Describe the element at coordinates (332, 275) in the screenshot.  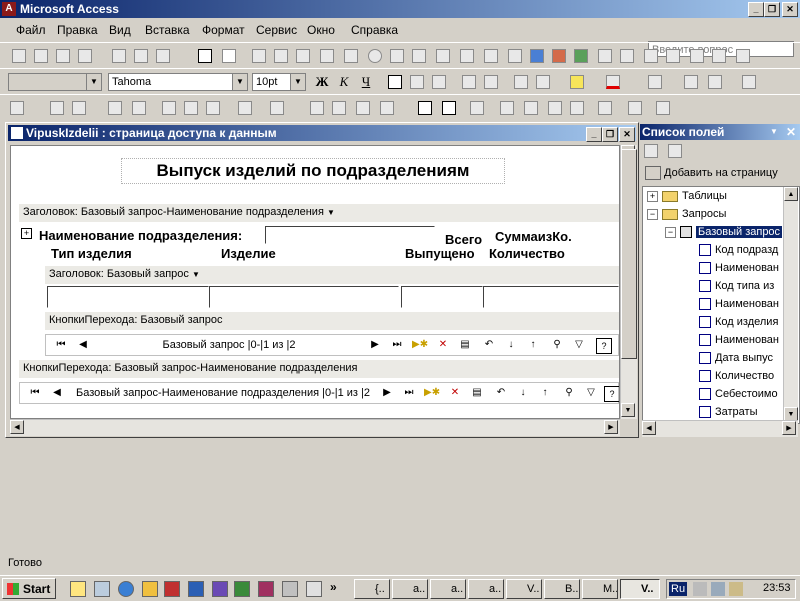
I see `inner-header-band: Заголовок: Базовый запрос ▼` at that location.